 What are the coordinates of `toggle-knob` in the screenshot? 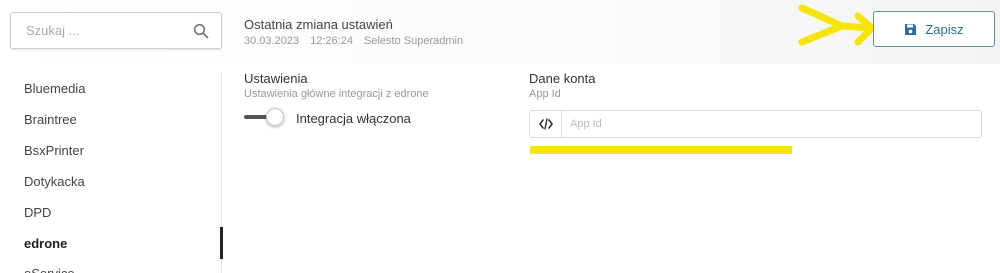 It's located at (275, 117).